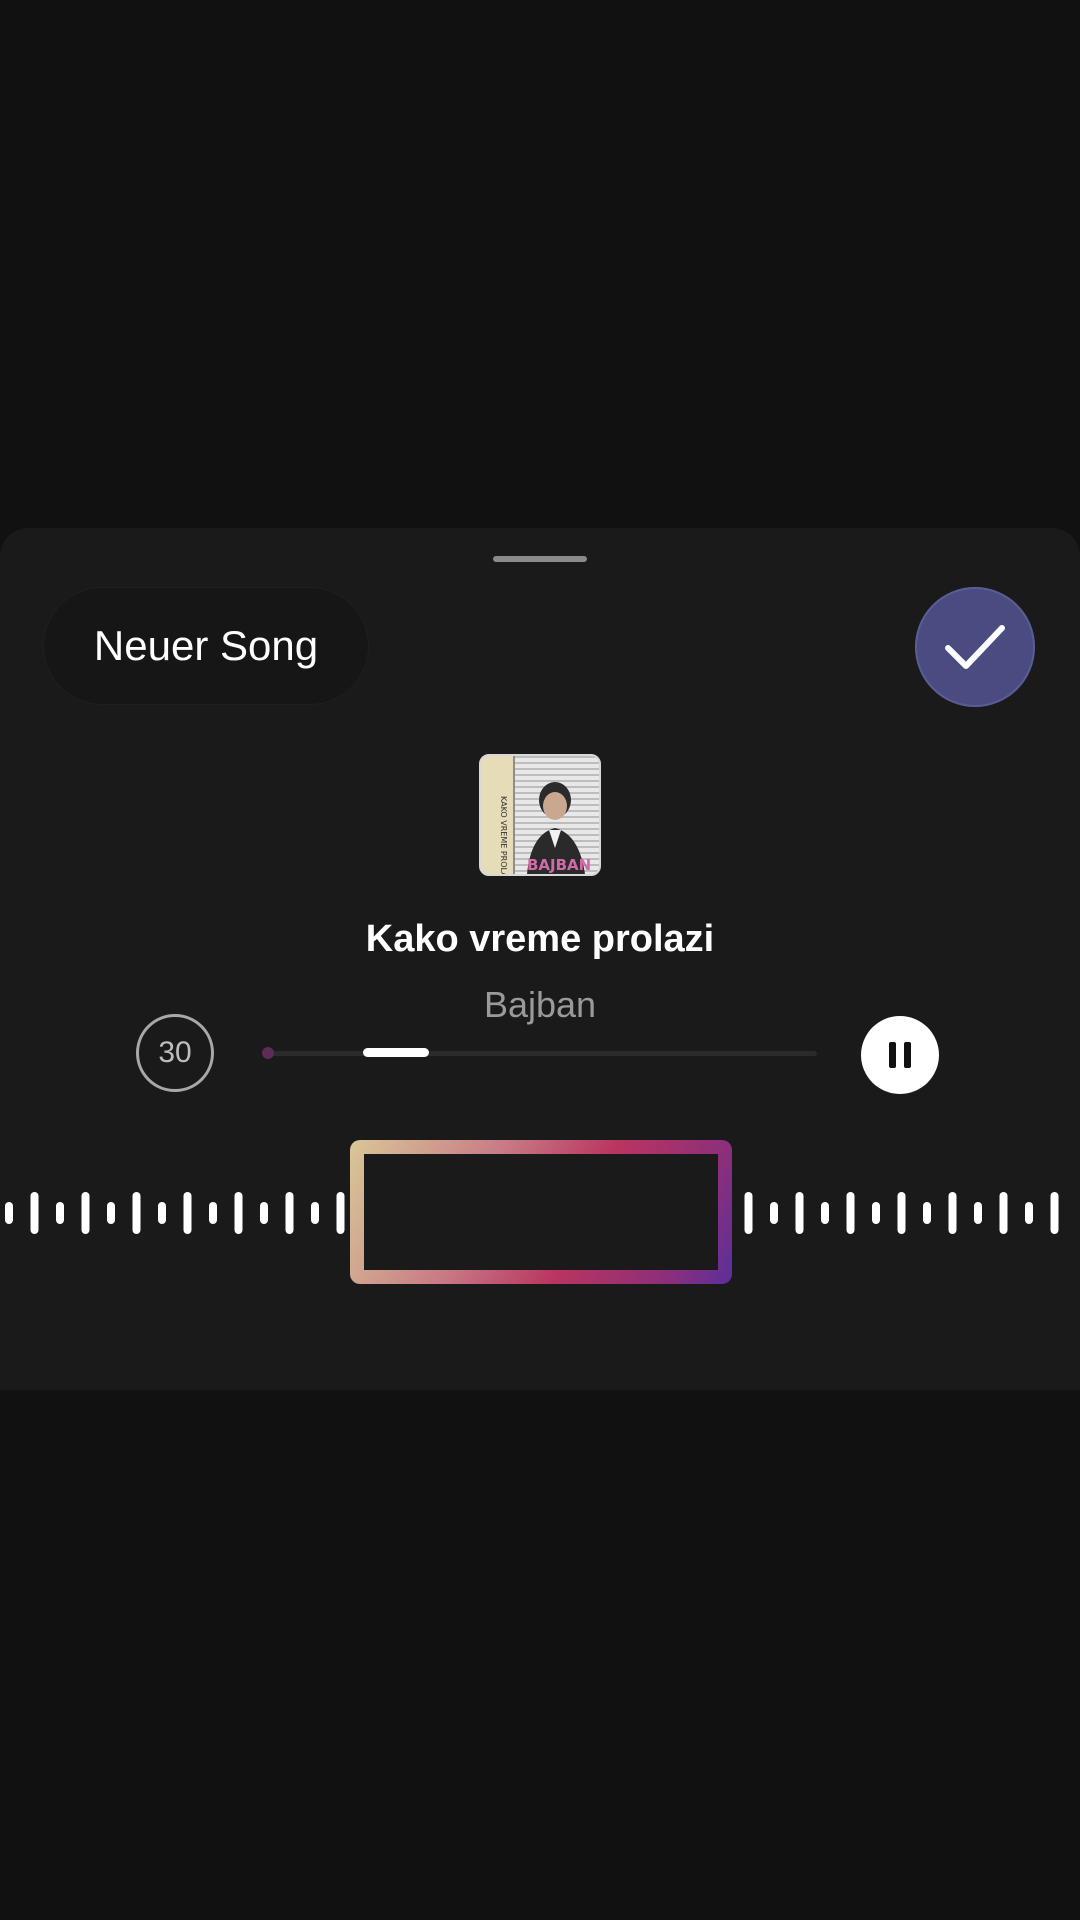 The image size is (1080, 1920). I want to click on new-song-label: Neuer Song, so click(206, 645).